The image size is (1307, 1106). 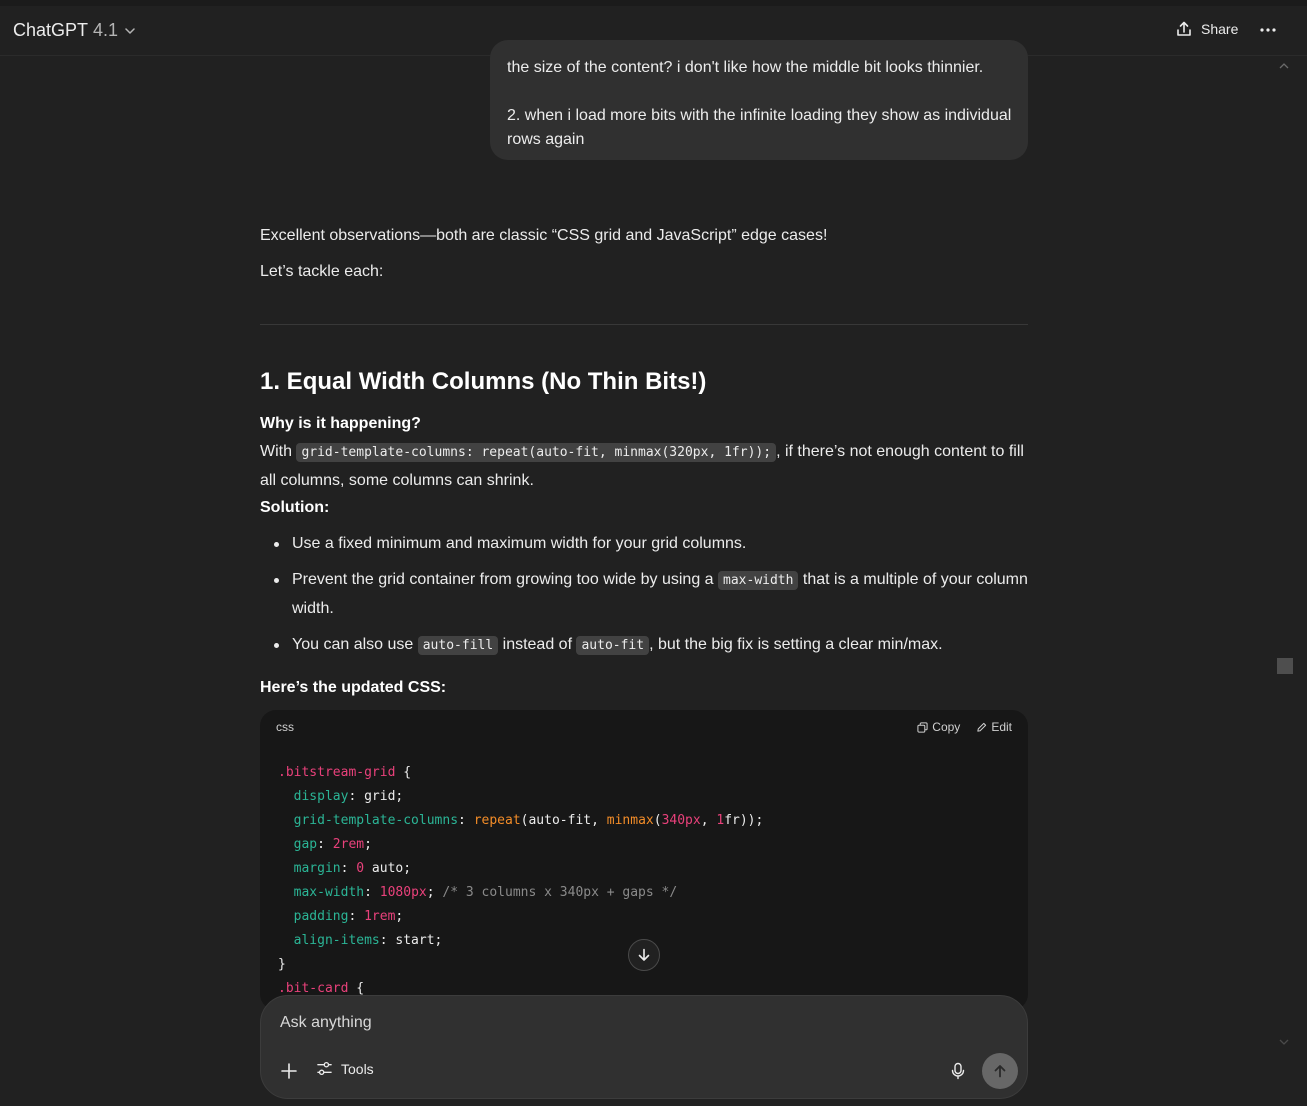 I want to click on plus-icon, so click(x=289, y=1071).